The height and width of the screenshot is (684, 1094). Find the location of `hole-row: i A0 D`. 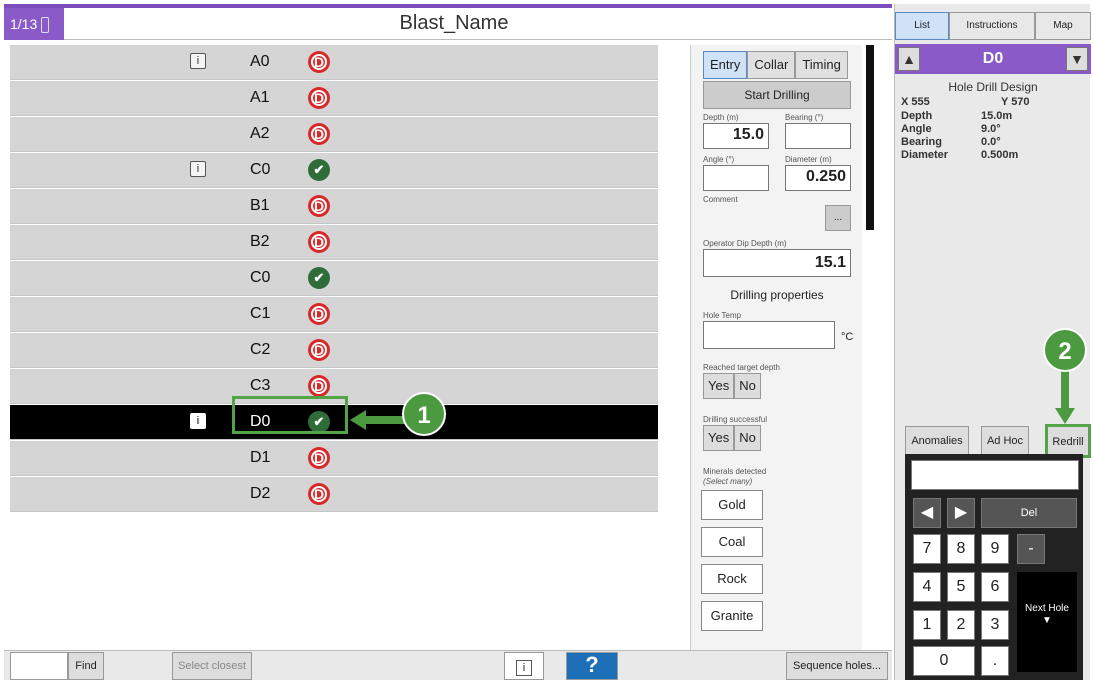

hole-row: i A0 D is located at coordinates (334, 62).